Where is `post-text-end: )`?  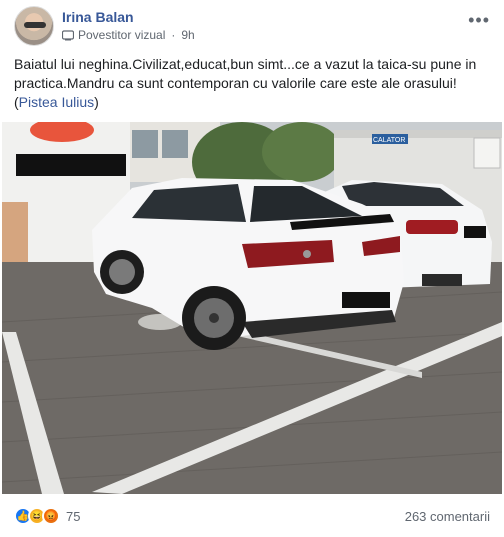
post-text-end: ) is located at coordinates (96, 102).